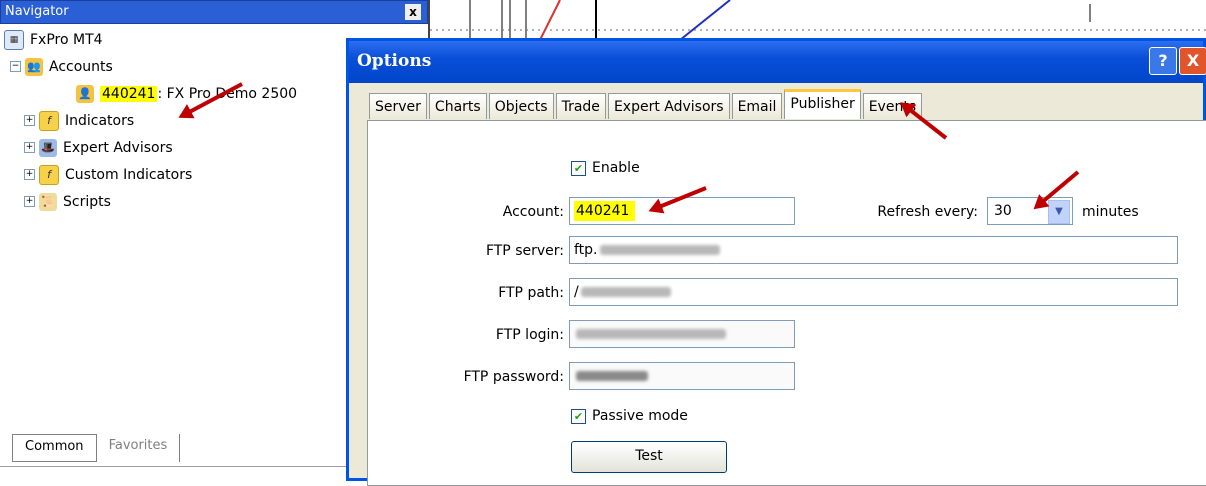 This screenshot has height=486, width=1206. What do you see at coordinates (1163, 61) in the screenshot?
I see `help-button: ?` at bounding box center [1163, 61].